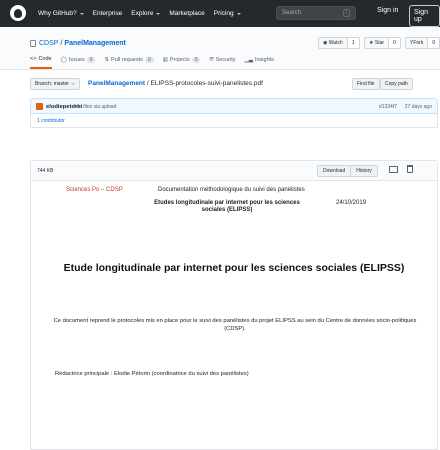  Describe the element at coordinates (107, 60) in the screenshot. I see `pull-request-icon: ⇅` at that location.